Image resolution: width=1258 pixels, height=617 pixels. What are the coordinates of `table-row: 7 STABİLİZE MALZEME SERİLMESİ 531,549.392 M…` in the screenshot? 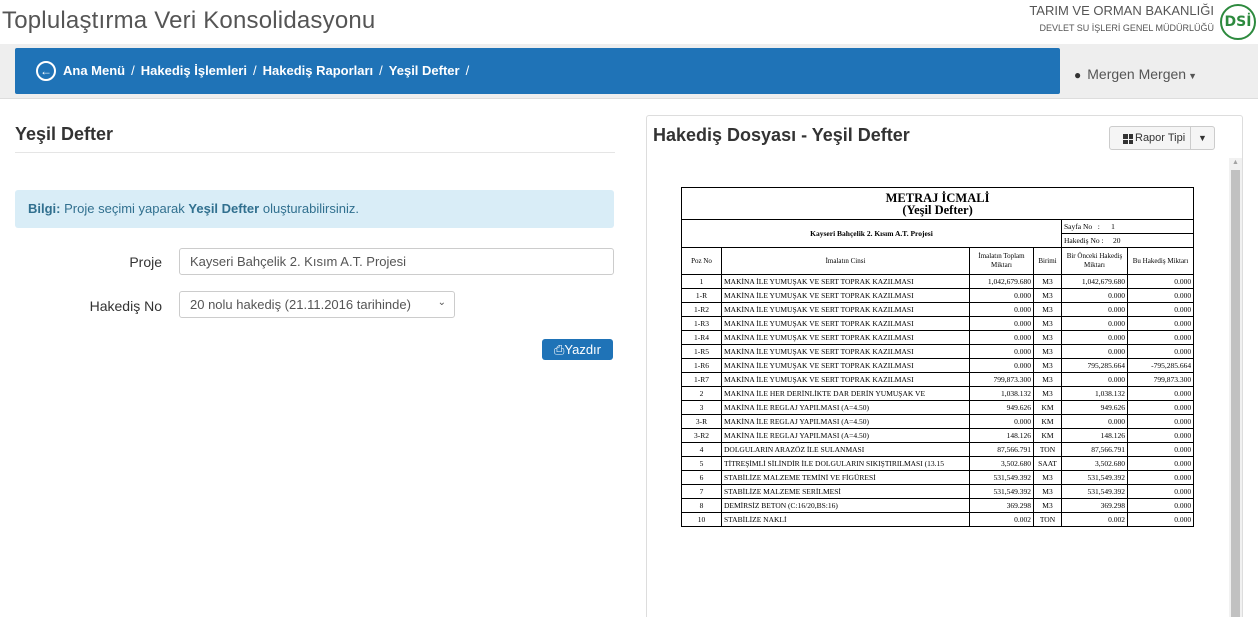 It's located at (938, 491).